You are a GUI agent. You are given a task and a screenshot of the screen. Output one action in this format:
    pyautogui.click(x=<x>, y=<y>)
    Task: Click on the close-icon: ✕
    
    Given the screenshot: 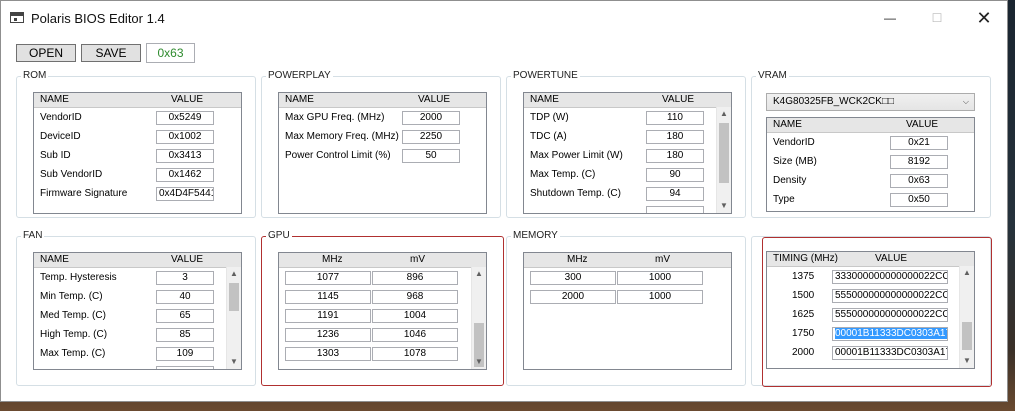 What is the action you would take?
    pyautogui.click(x=984, y=18)
    